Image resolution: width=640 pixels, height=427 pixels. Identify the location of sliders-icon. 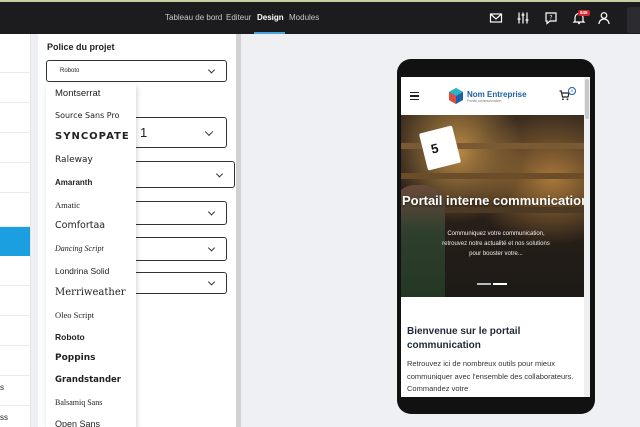
(523, 18).